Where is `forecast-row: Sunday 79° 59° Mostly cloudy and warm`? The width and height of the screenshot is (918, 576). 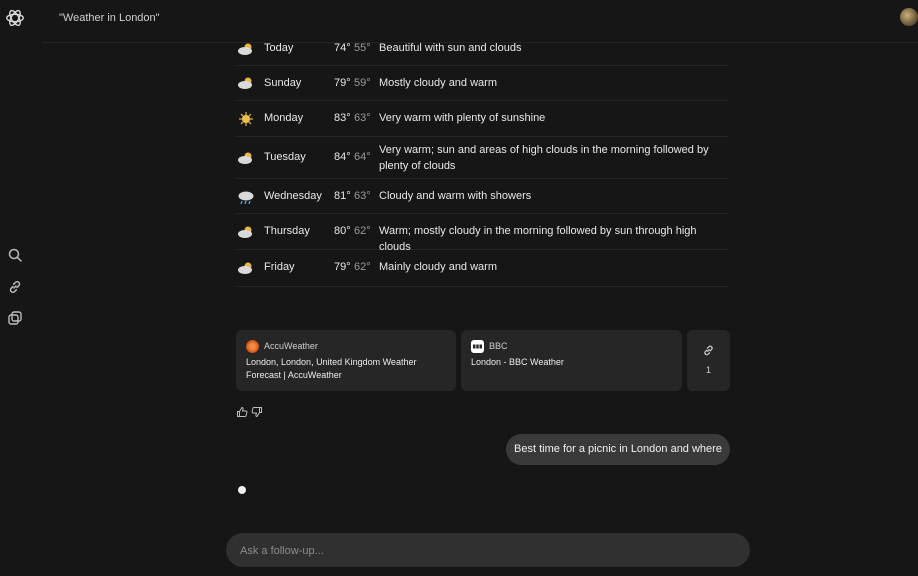 forecast-row: Sunday 79° 59° Mostly cloudy and warm is located at coordinates (482, 83).